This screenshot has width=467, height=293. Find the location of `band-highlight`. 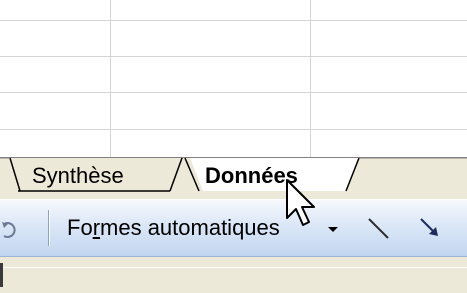

band-highlight is located at coordinates (233, 267).